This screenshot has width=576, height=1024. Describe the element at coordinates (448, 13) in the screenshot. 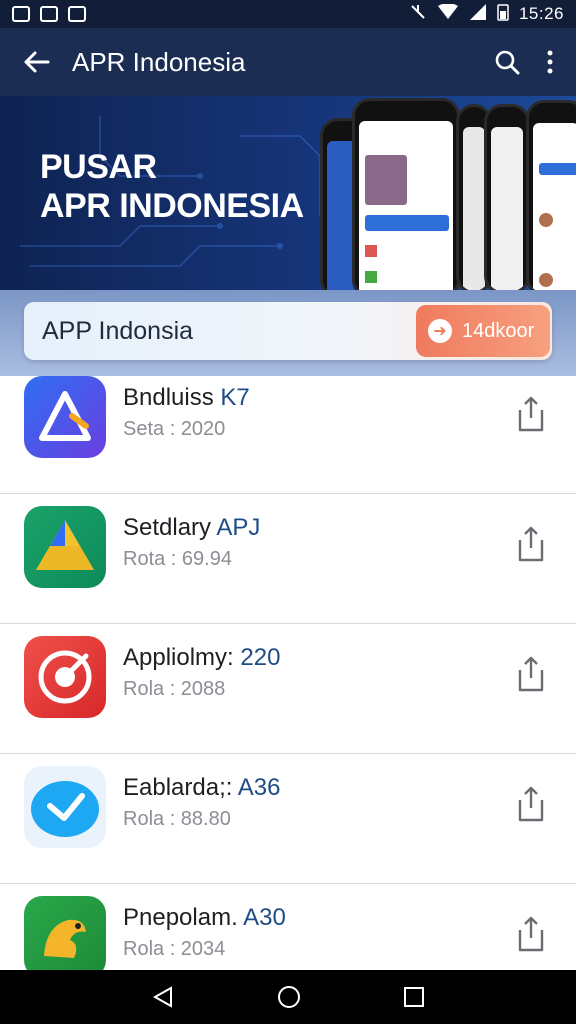

I see `wifi-icon` at that location.